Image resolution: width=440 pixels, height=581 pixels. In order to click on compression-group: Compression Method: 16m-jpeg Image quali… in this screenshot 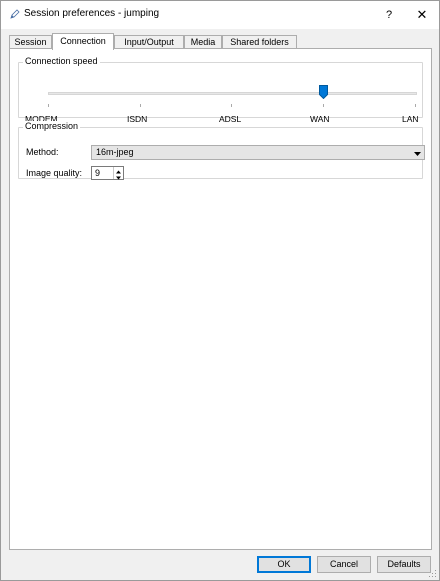, I will do `click(221, 150)`.